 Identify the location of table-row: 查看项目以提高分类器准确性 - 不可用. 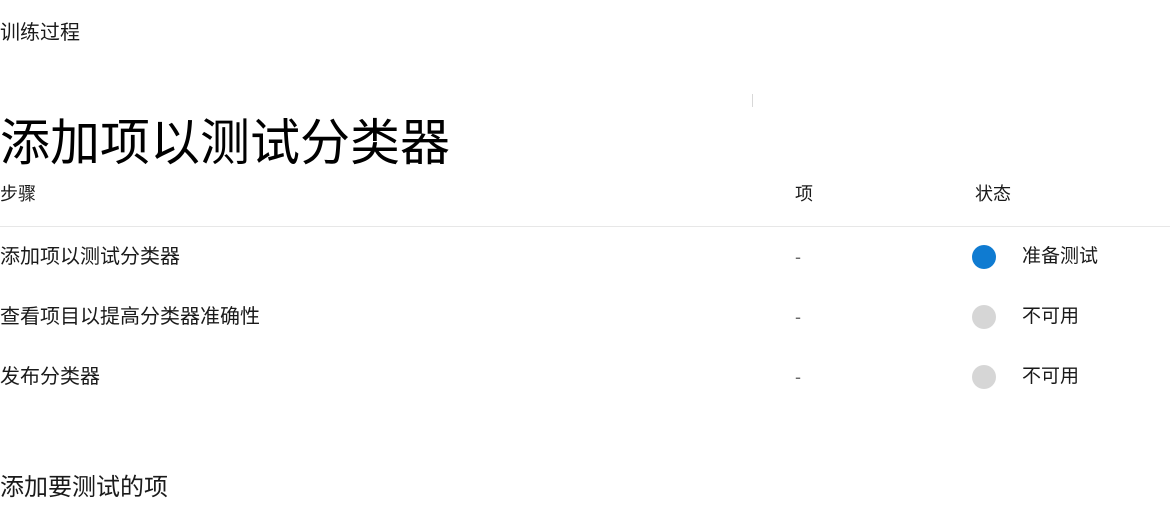
(585, 317).